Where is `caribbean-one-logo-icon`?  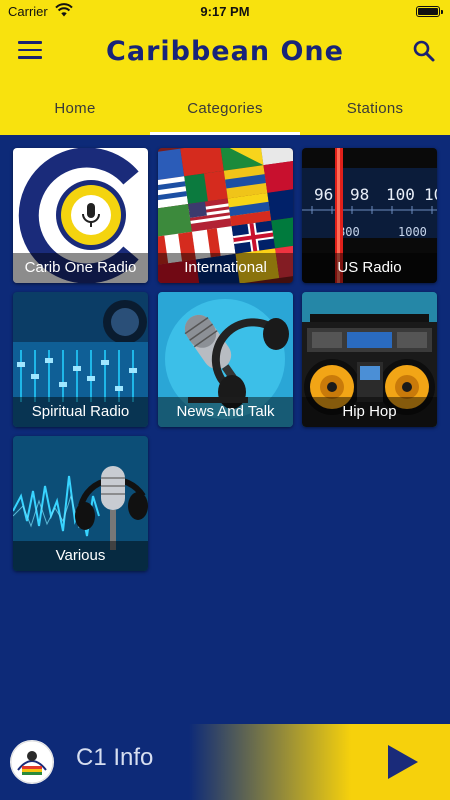
caribbean-one-logo-icon is located at coordinates (32, 762).